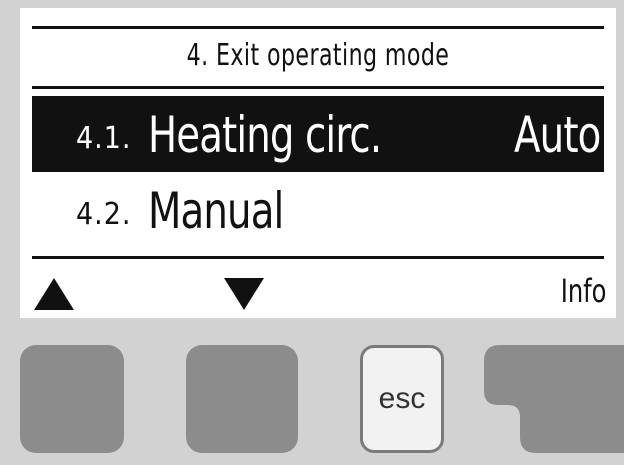  Describe the element at coordinates (104, 138) in the screenshot. I see `menu-item-number: 4.1.` at that location.